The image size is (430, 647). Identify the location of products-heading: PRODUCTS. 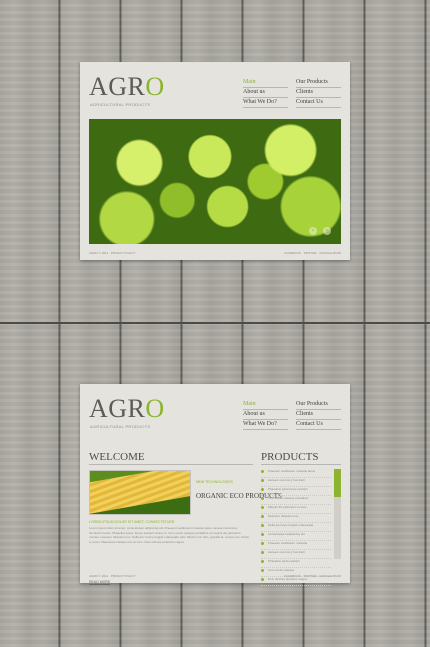
(290, 457).